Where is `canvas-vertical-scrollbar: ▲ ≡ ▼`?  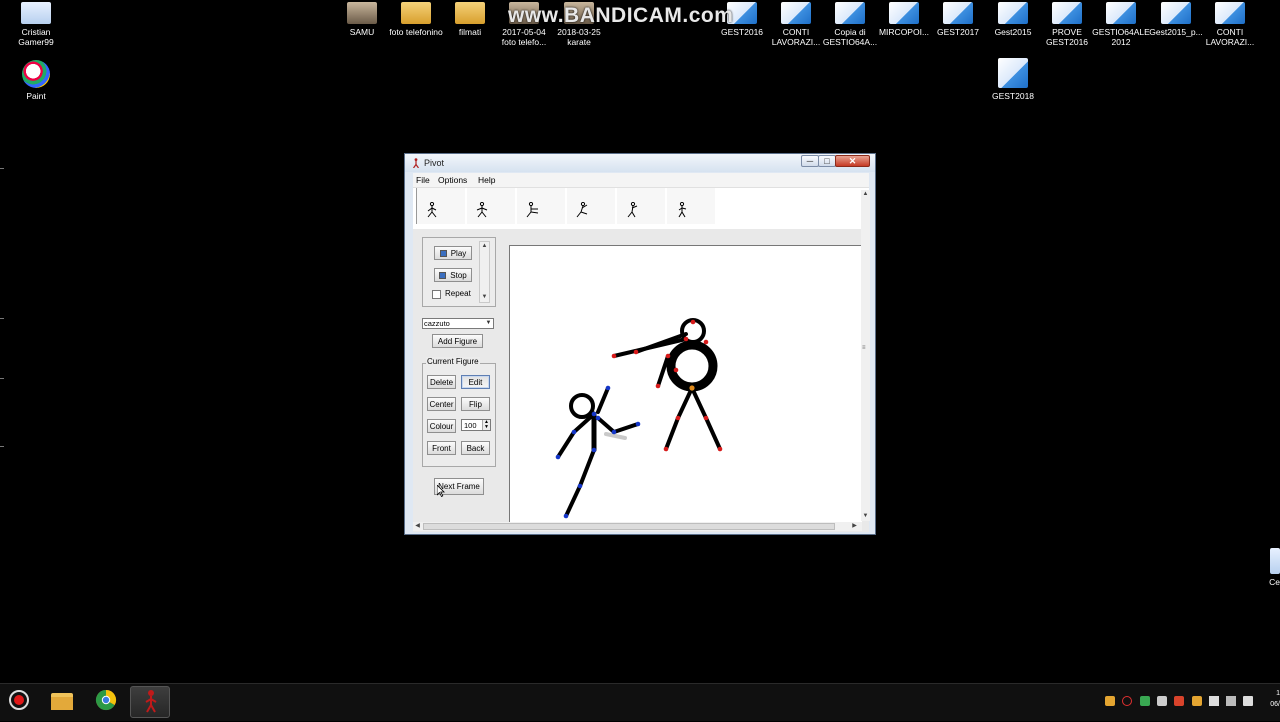
canvas-vertical-scrollbar: ▲ ≡ ▼ is located at coordinates (865, 355).